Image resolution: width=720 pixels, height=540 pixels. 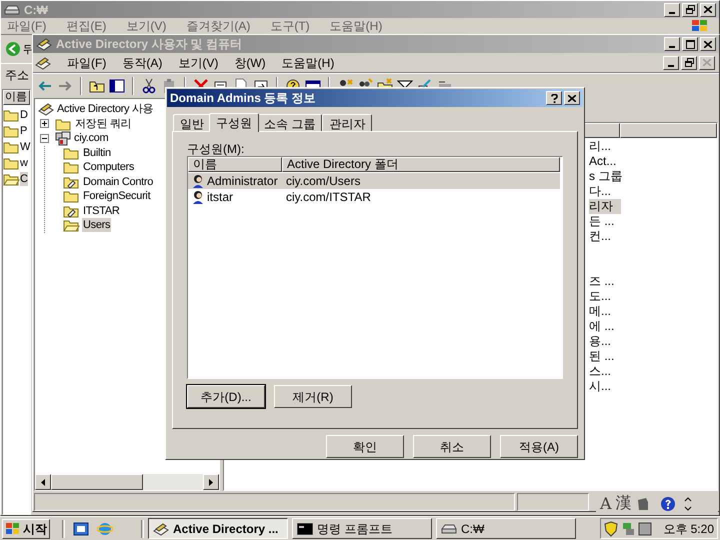 What do you see at coordinates (97, 153) in the screenshot?
I see `tree-item: Builtin` at bounding box center [97, 153].